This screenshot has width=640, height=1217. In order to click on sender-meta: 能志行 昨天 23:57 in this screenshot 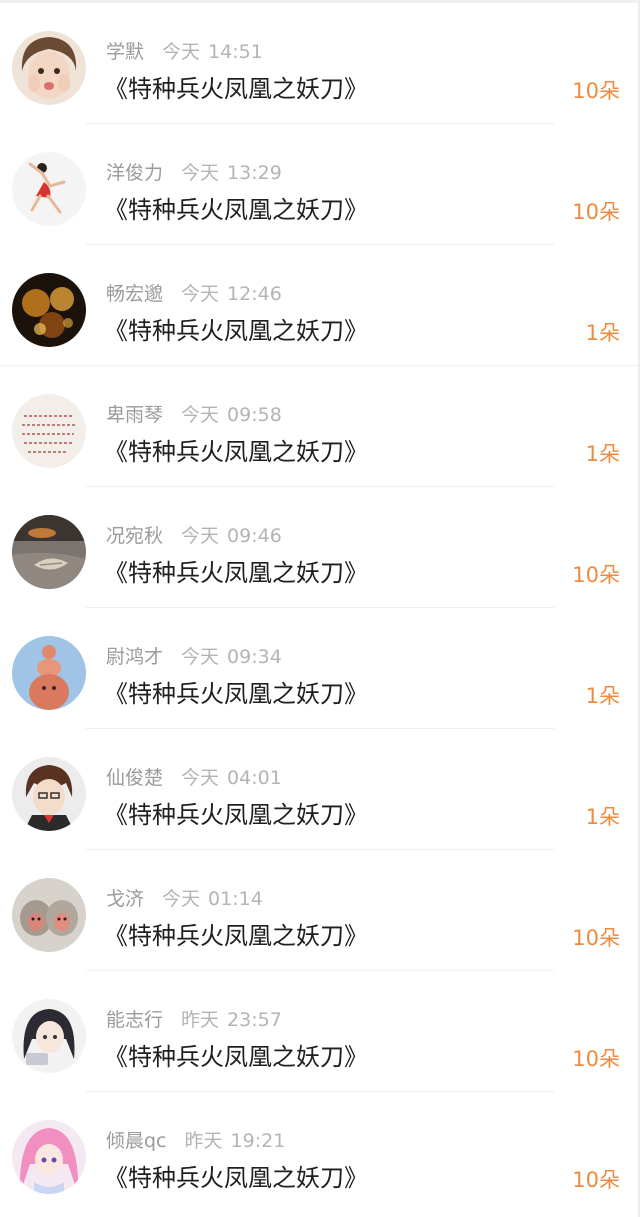, I will do `click(194, 1020)`.